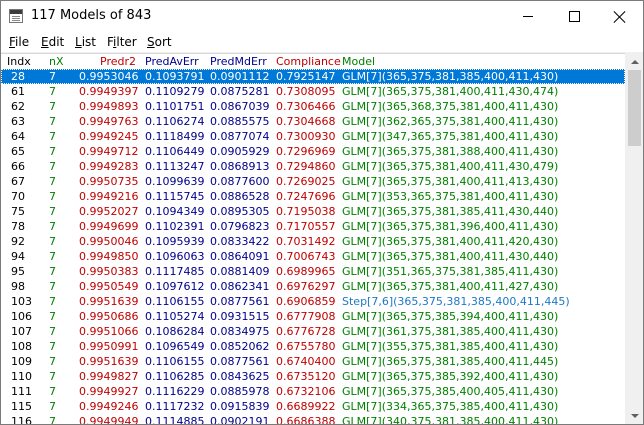 Image resolution: width=644 pixels, height=425 pixels. What do you see at coordinates (52, 42) in the screenshot?
I see `menu-edit: Edit` at bounding box center [52, 42].